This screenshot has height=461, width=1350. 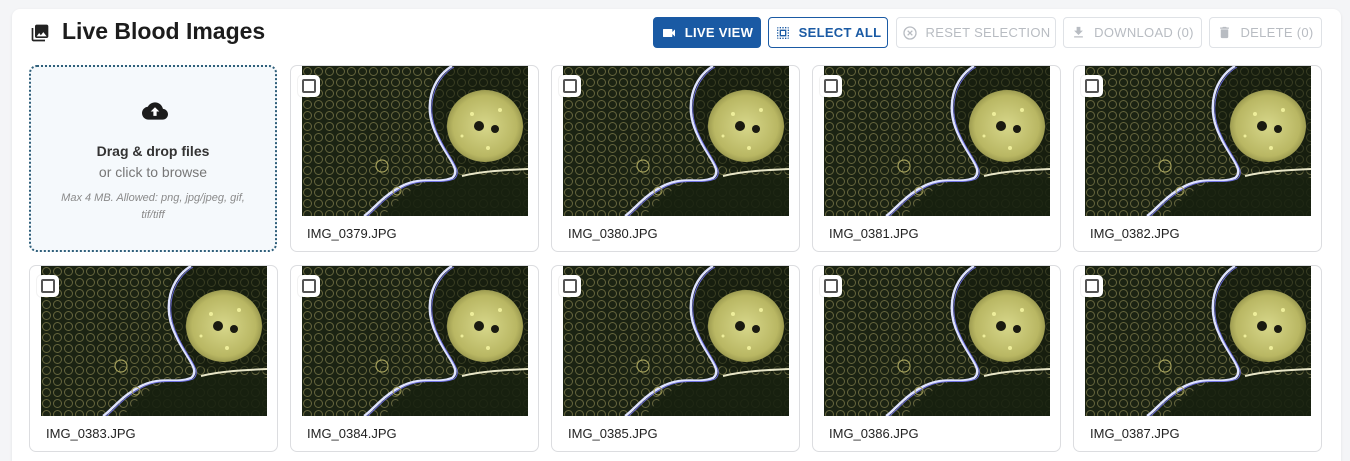 What do you see at coordinates (874, 433) in the screenshot?
I see `image-filename: IMG_0386.JPG` at bounding box center [874, 433].